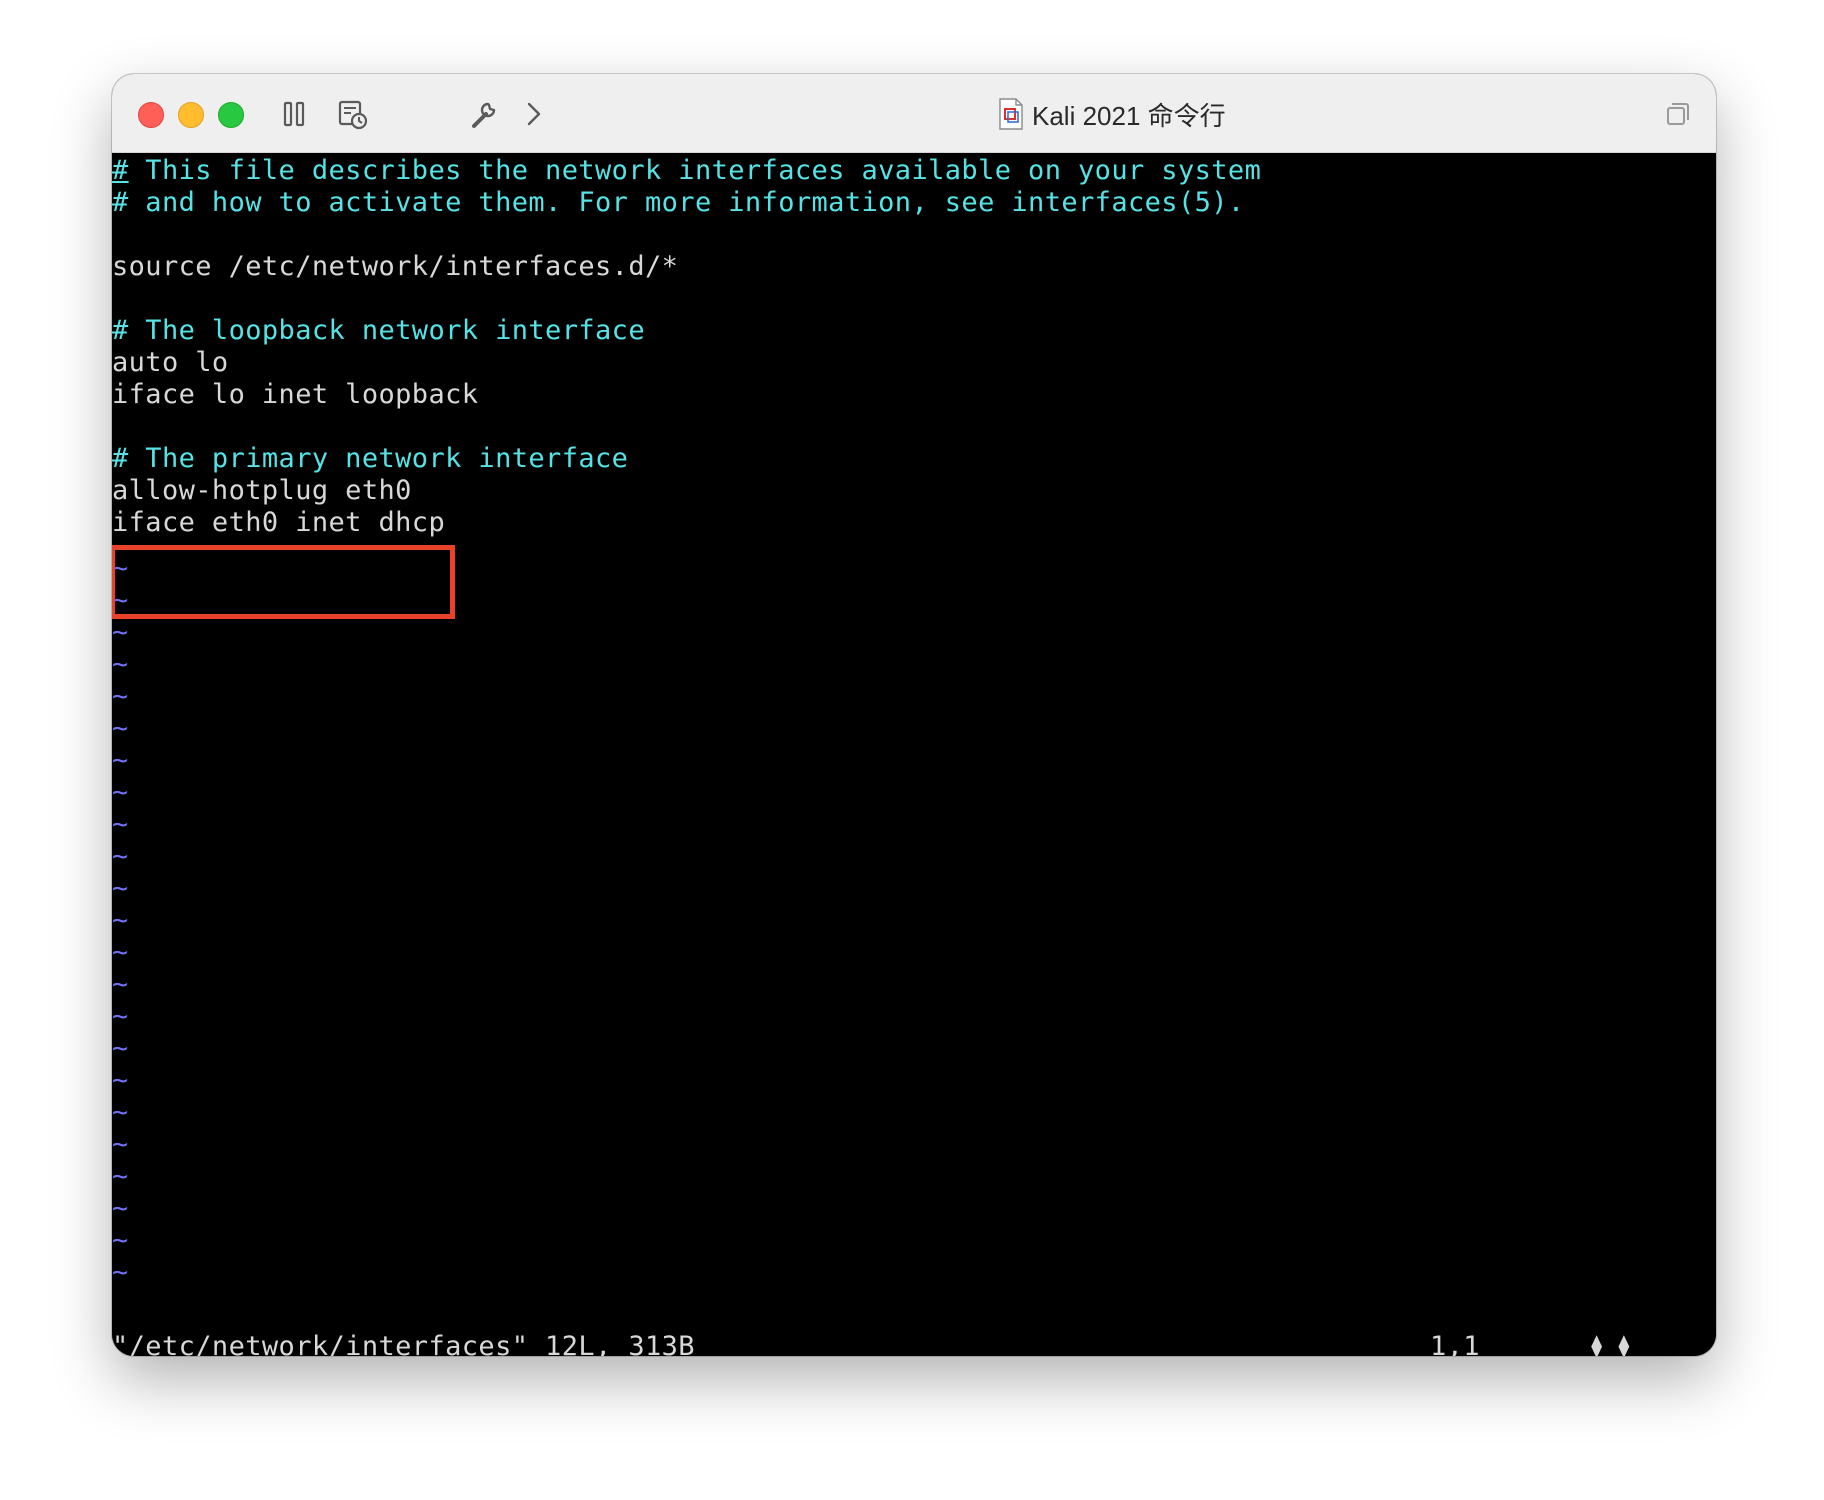 Image resolution: width=1824 pixels, height=1500 pixels. Describe the element at coordinates (262, 490) in the screenshot. I see `file-line: allow-hotplug eth0` at that location.